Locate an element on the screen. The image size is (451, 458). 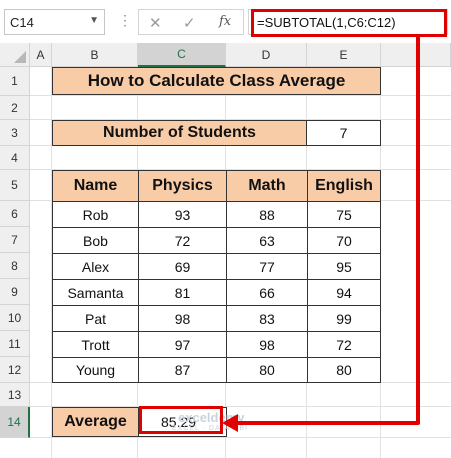
table-header-name: Name is located at coordinates (95, 186).